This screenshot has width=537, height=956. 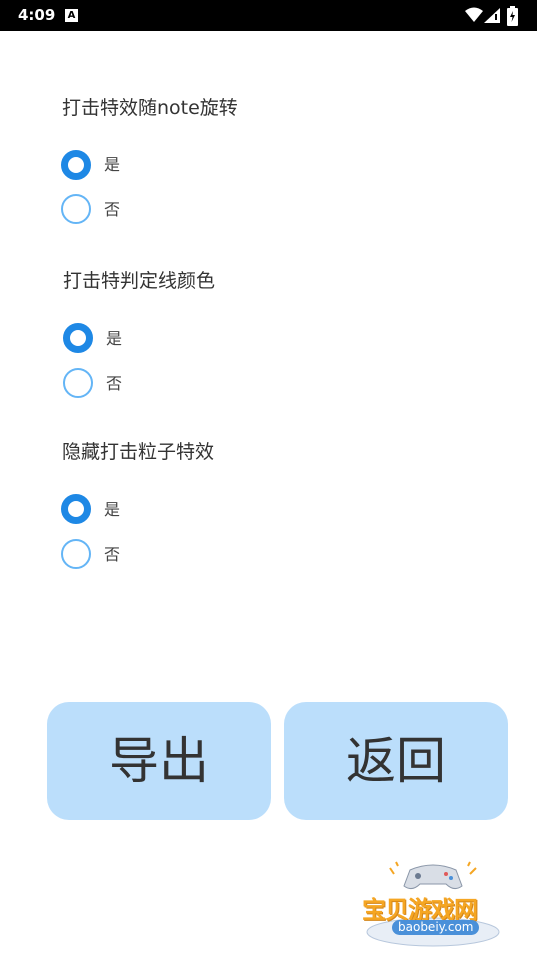 I want to click on status-time: 4:09, so click(x=37, y=15).